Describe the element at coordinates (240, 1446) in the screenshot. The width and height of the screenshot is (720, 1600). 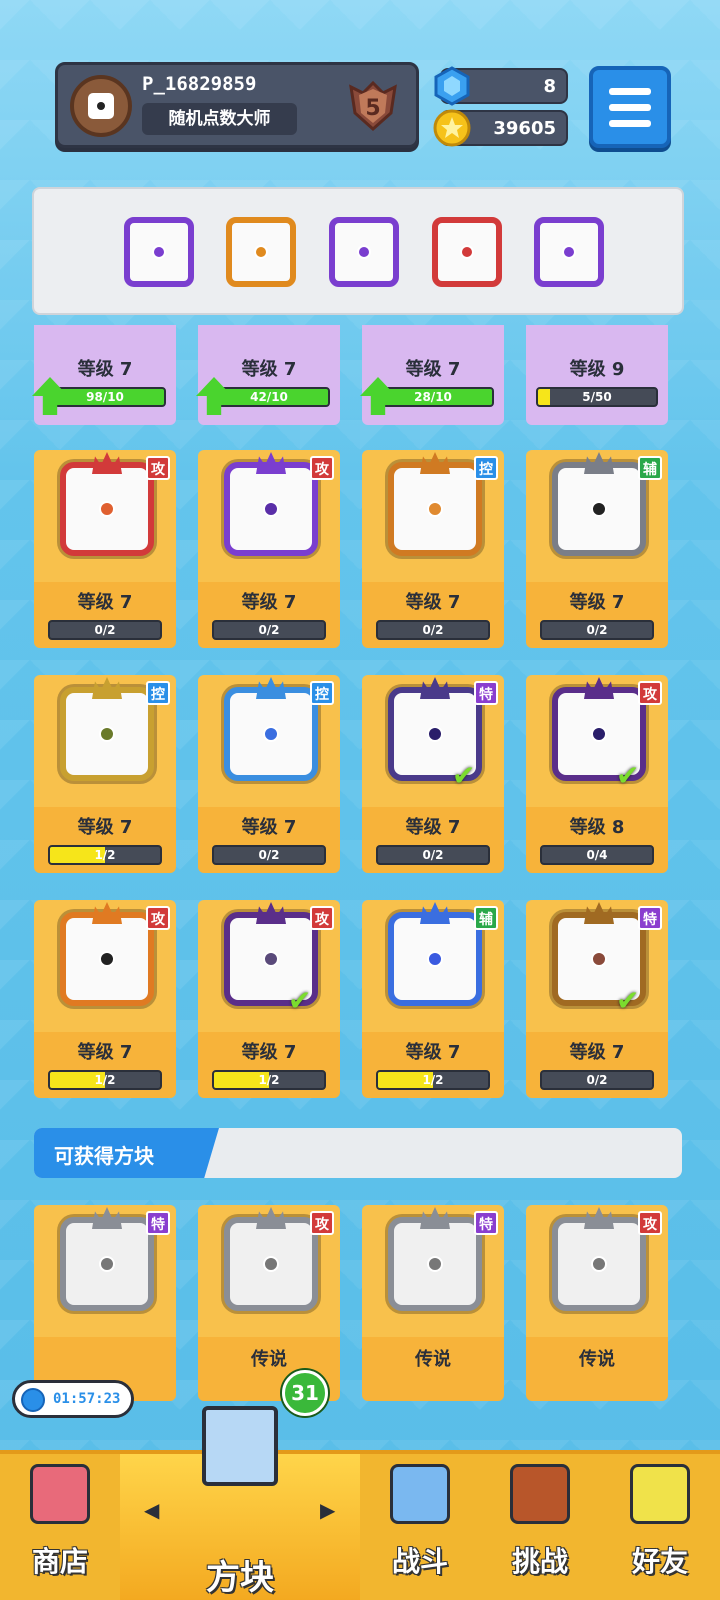
I see `mystery-cube-icon` at that location.